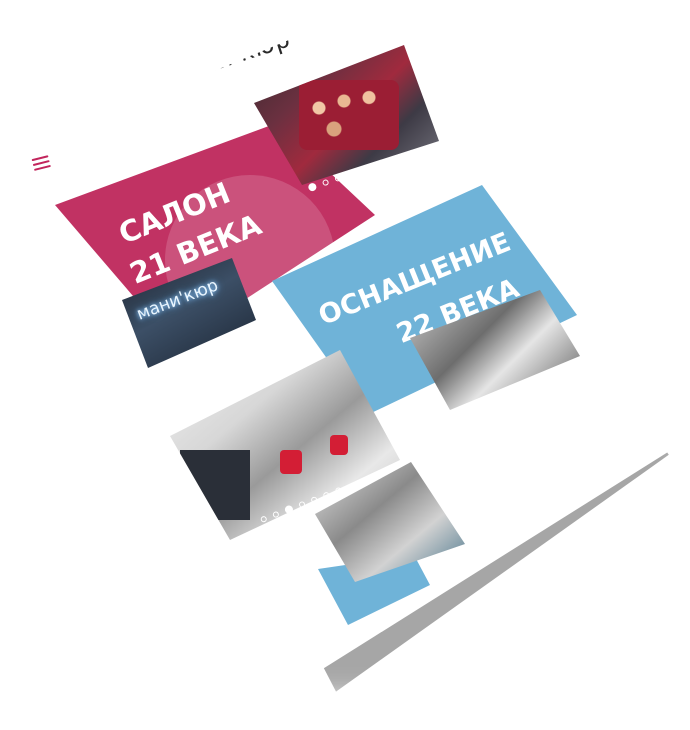 This screenshot has width=690, height=730. Describe the element at coordinates (41, 164) in the screenshot. I see `hamburger-menu-icon` at that location.